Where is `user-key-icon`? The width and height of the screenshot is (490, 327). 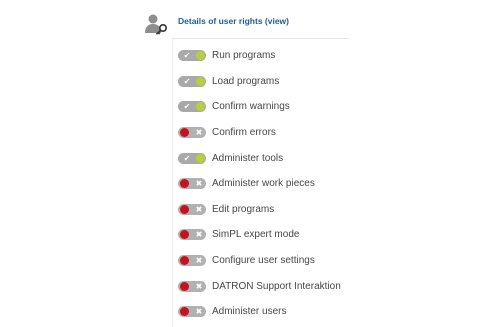 user-key-icon is located at coordinates (156, 24).